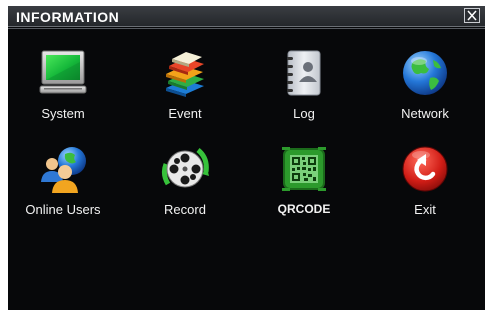 The width and height of the screenshot is (489, 310). I want to click on menu-item-system: System, so click(63, 93).